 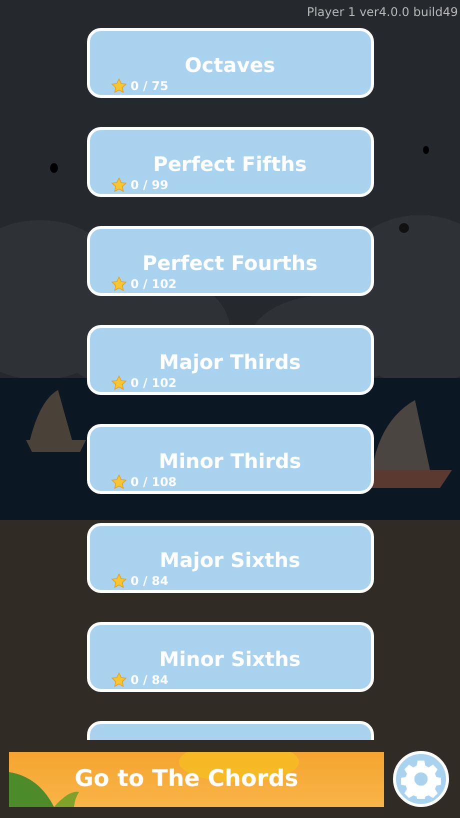 What do you see at coordinates (230, 558) in the screenshot?
I see `level-card: Major Sixths 0 / 84` at bounding box center [230, 558].